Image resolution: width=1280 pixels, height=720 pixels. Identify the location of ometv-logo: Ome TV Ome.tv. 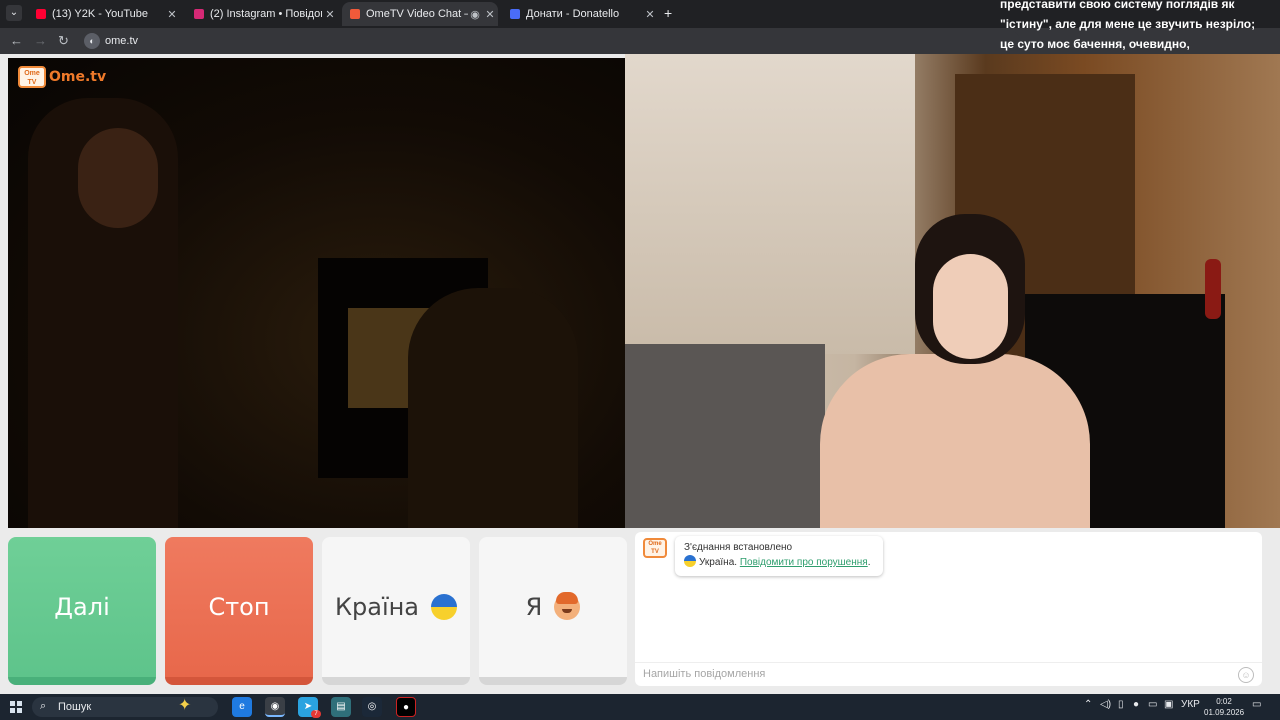
(62, 77).